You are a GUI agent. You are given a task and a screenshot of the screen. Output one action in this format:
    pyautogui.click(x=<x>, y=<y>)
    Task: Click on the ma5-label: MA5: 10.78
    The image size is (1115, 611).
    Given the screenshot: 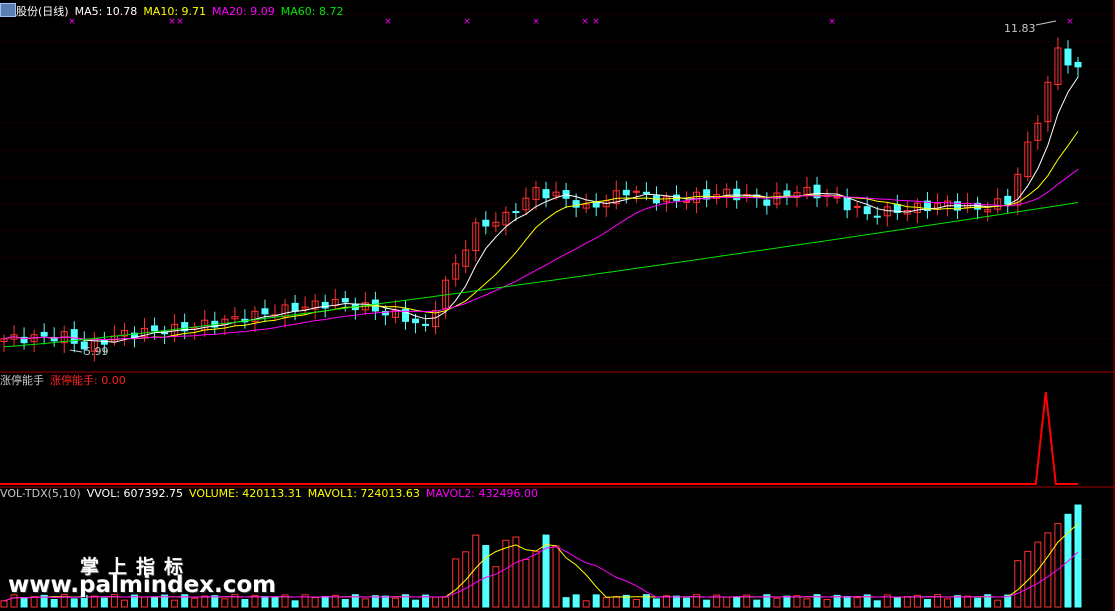 What is the action you would take?
    pyautogui.click(x=106, y=11)
    